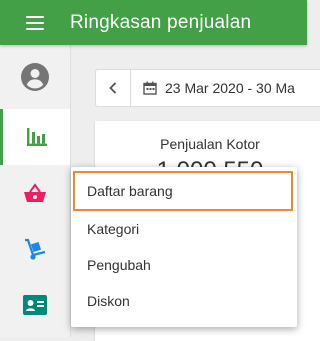 The width and height of the screenshot is (320, 341). I want to click on date-range-picker: 23 Mar 2020 - 30 Ma, so click(207, 88).